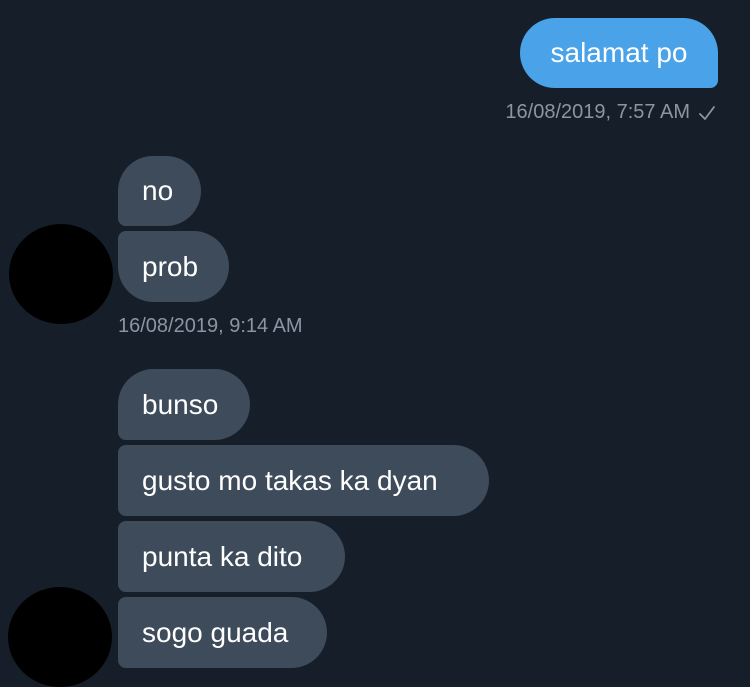  I want to click on message-text: bunso, so click(180, 404).